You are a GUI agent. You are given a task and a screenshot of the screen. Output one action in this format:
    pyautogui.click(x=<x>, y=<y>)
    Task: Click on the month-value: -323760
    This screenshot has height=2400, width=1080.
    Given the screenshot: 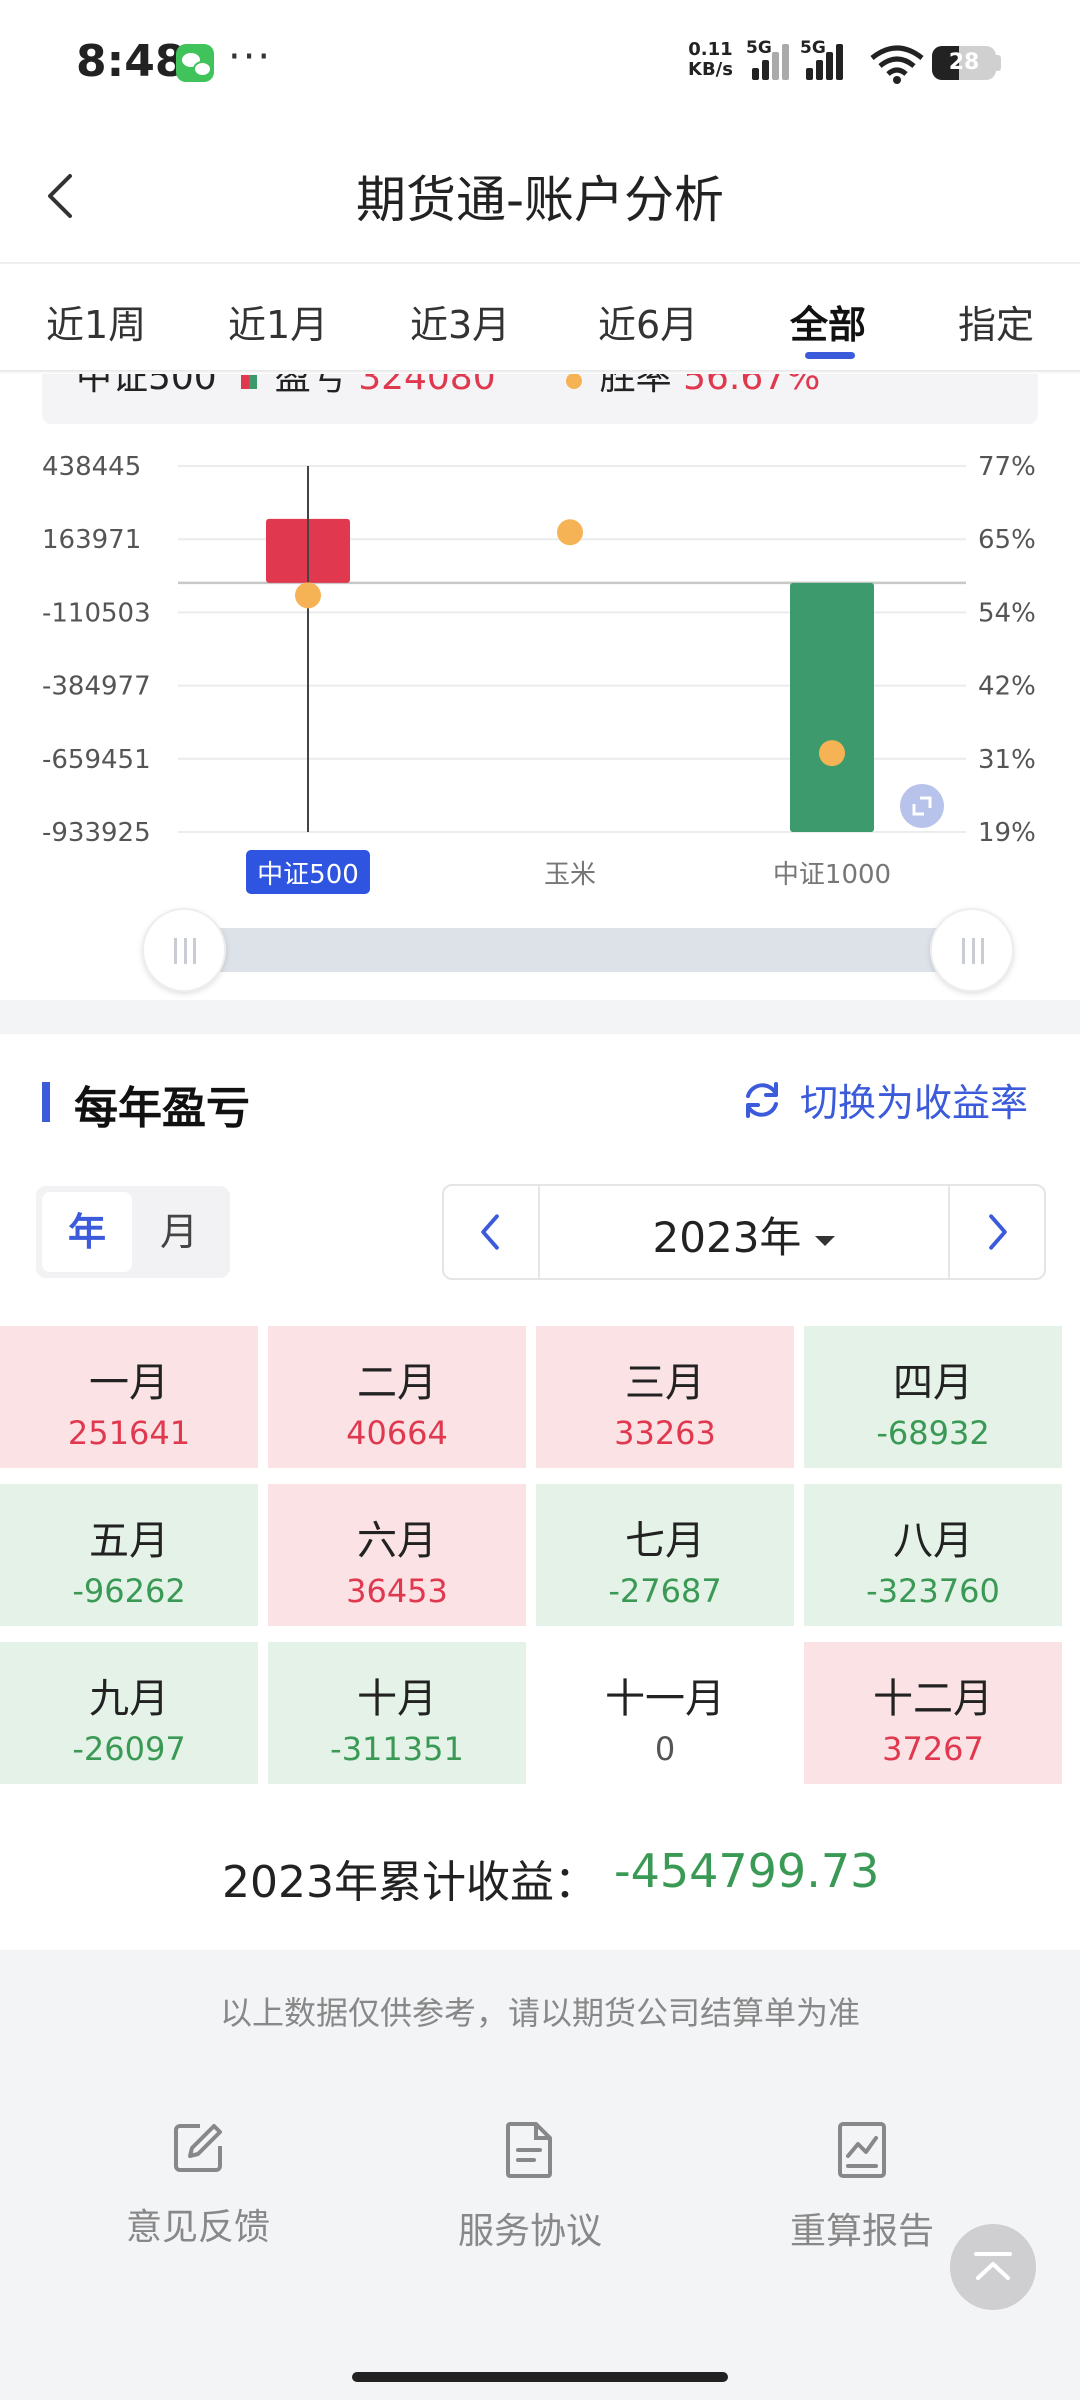 What is the action you would take?
    pyautogui.click(x=933, y=1591)
    